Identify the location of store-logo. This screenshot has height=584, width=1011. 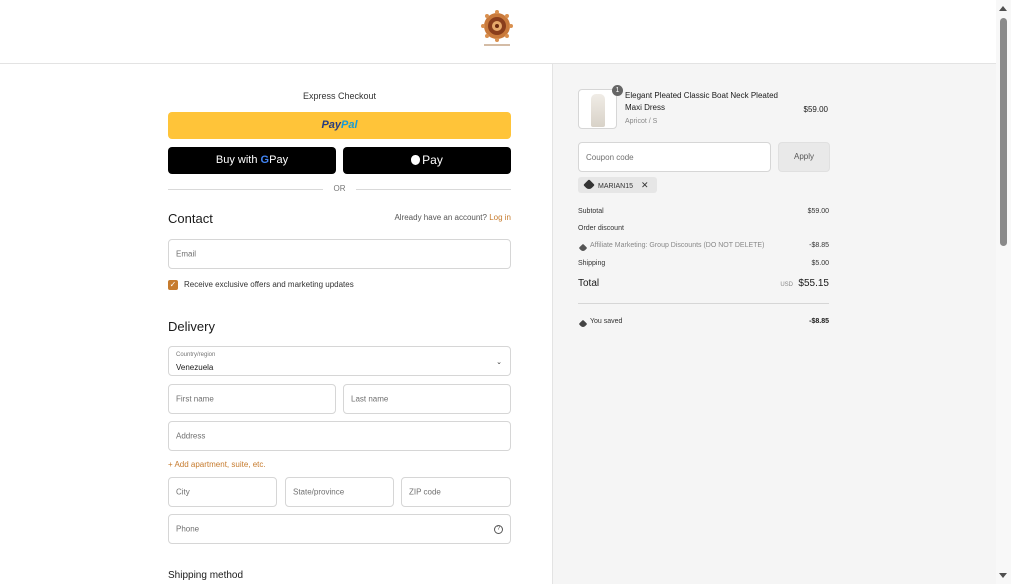
(497, 30).